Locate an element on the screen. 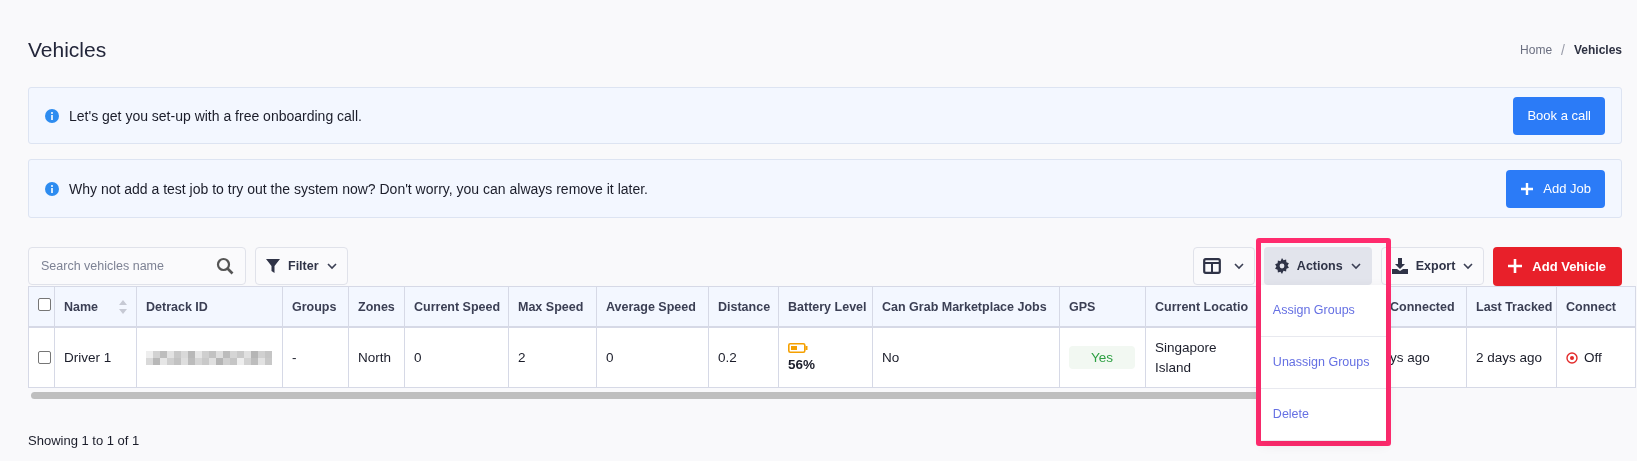 This screenshot has width=1637, height=461. table-cell: No is located at coordinates (891, 357).